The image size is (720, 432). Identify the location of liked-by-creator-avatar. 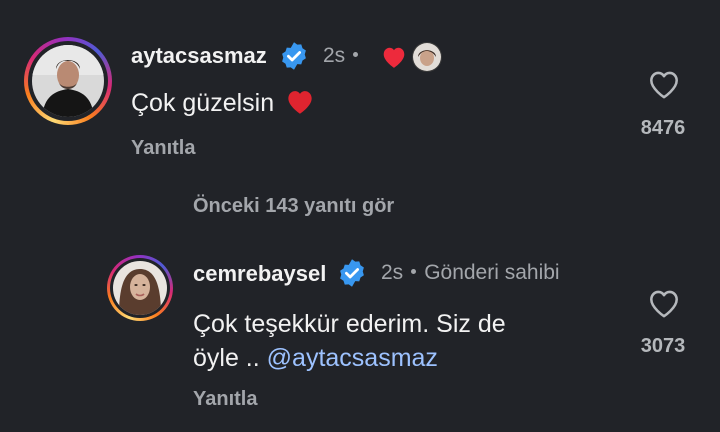
(427, 57).